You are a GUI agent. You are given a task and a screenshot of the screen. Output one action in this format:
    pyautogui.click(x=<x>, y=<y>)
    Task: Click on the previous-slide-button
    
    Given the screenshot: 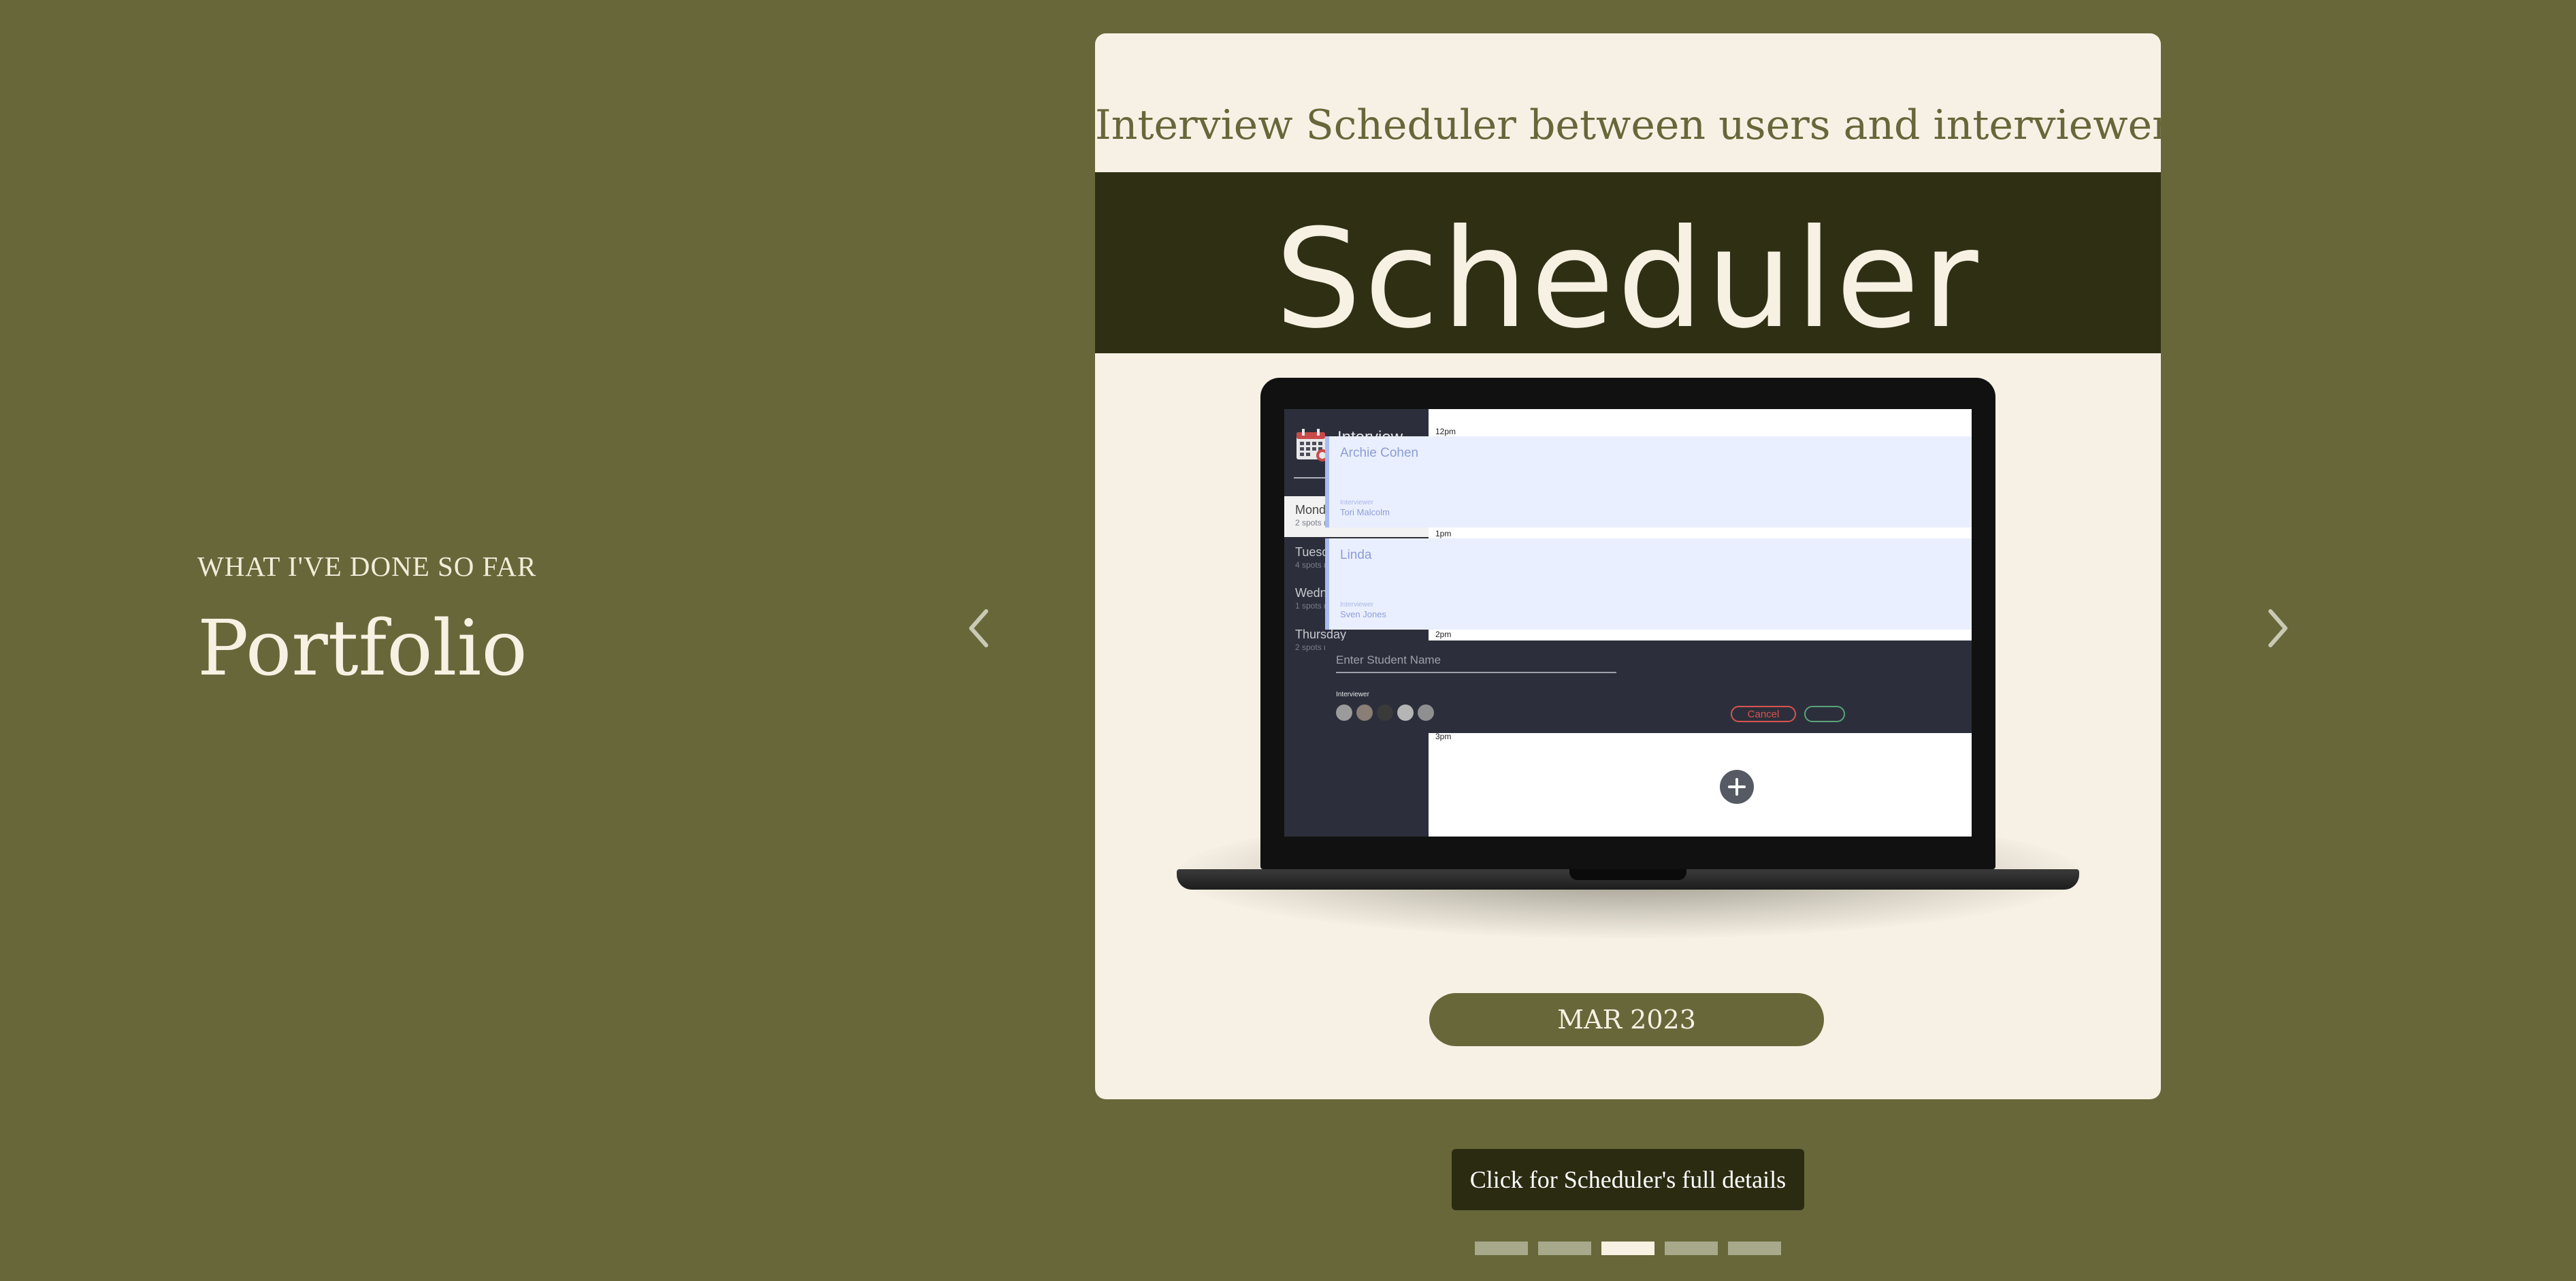 What is the action you would take?
    pyautogui.click(x=979, y=628)
    